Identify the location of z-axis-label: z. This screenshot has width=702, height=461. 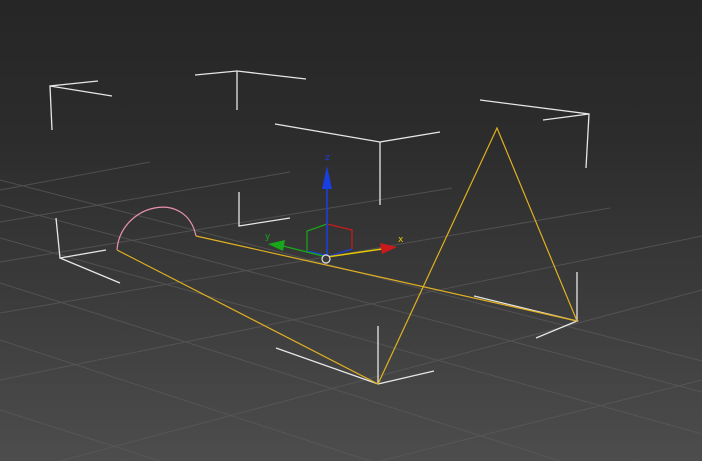
(327, 158).